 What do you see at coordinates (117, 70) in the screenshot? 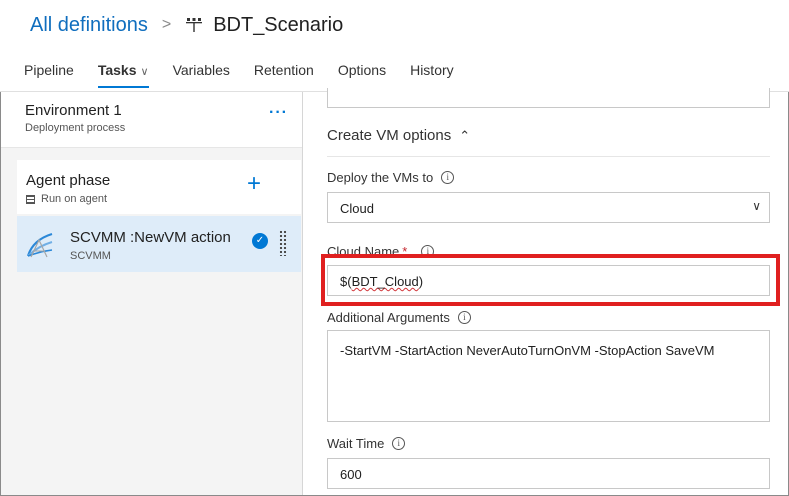
I see `tab-tasks-label: Tasks` at bounding box center [117, 70].